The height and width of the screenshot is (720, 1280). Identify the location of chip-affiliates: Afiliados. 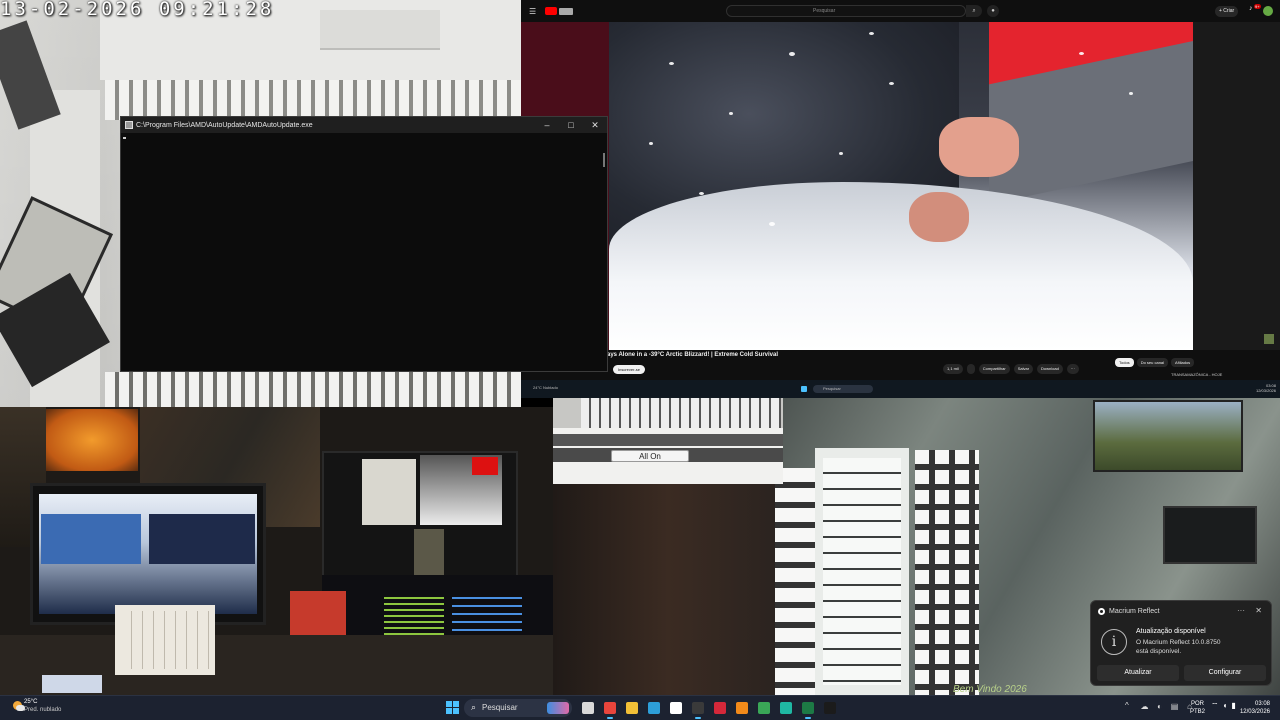
(1183, 362).